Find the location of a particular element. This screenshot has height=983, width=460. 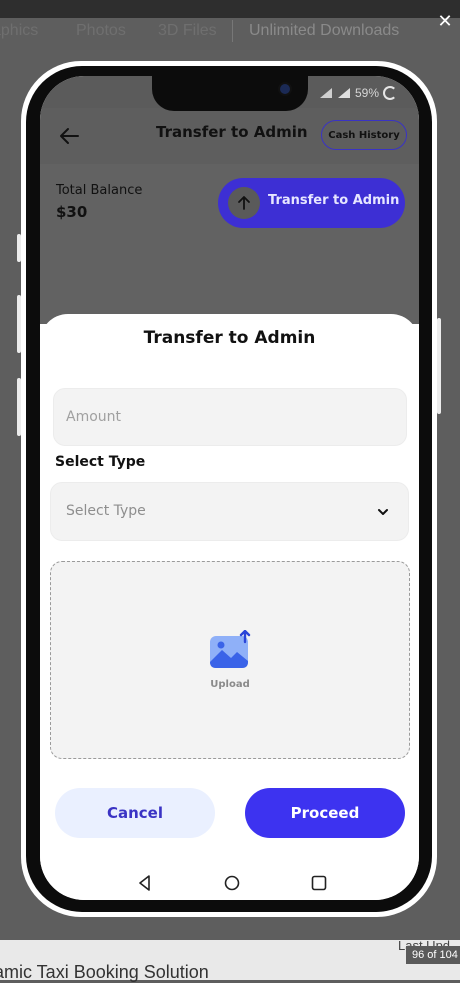

transfer-to-admin-button: Transfer to Admin is located at coordinates (311, 203).